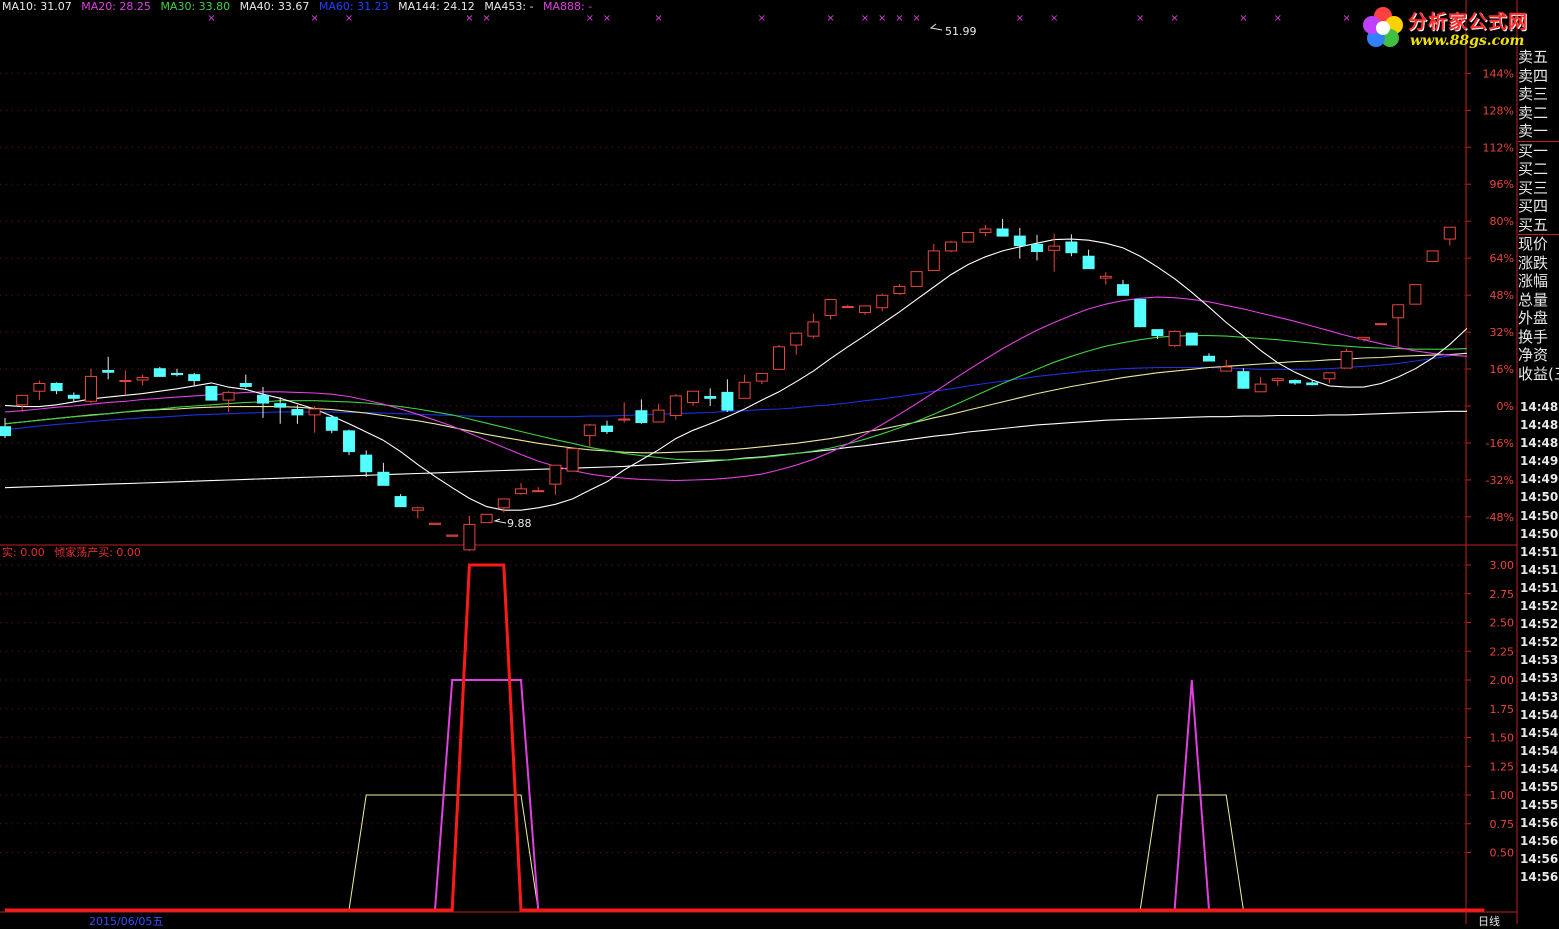  What do you see at coordinates (1533, 262) in the screenshot?
I see `side-panel-item: 涨跌` at bounding box center [1533, 262].